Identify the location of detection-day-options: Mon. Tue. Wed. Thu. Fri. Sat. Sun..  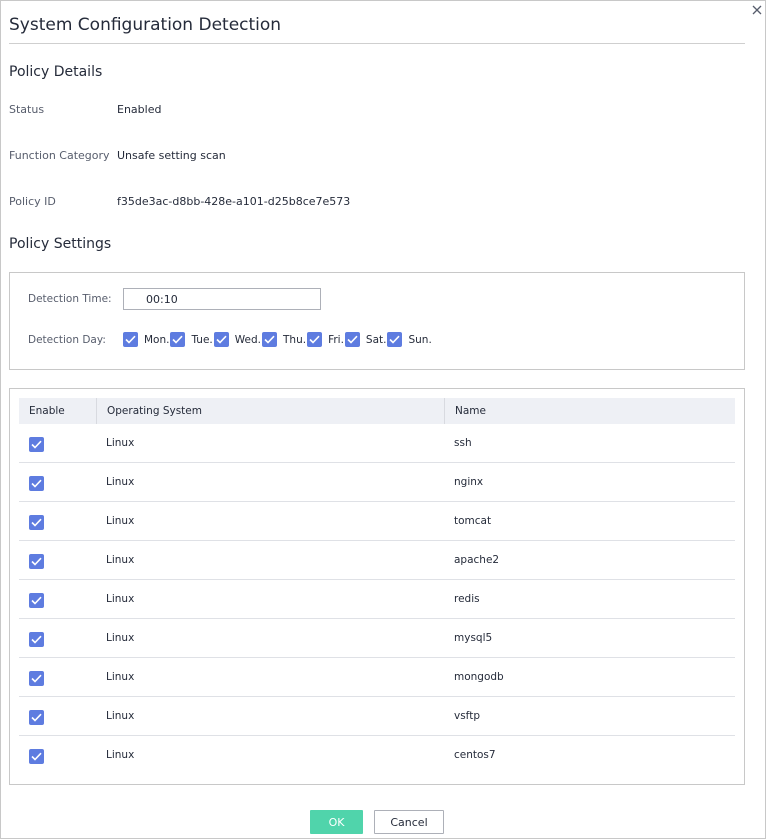
(278, 339).